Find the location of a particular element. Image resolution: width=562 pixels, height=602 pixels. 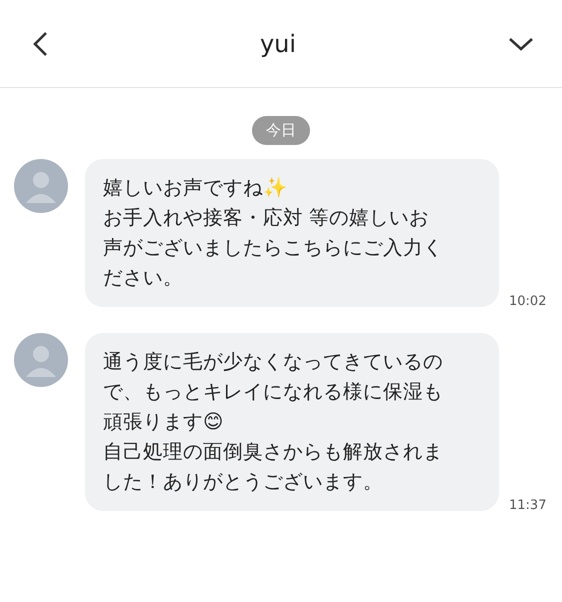

message-time: 10:02 is located at coordinates (527, 301).